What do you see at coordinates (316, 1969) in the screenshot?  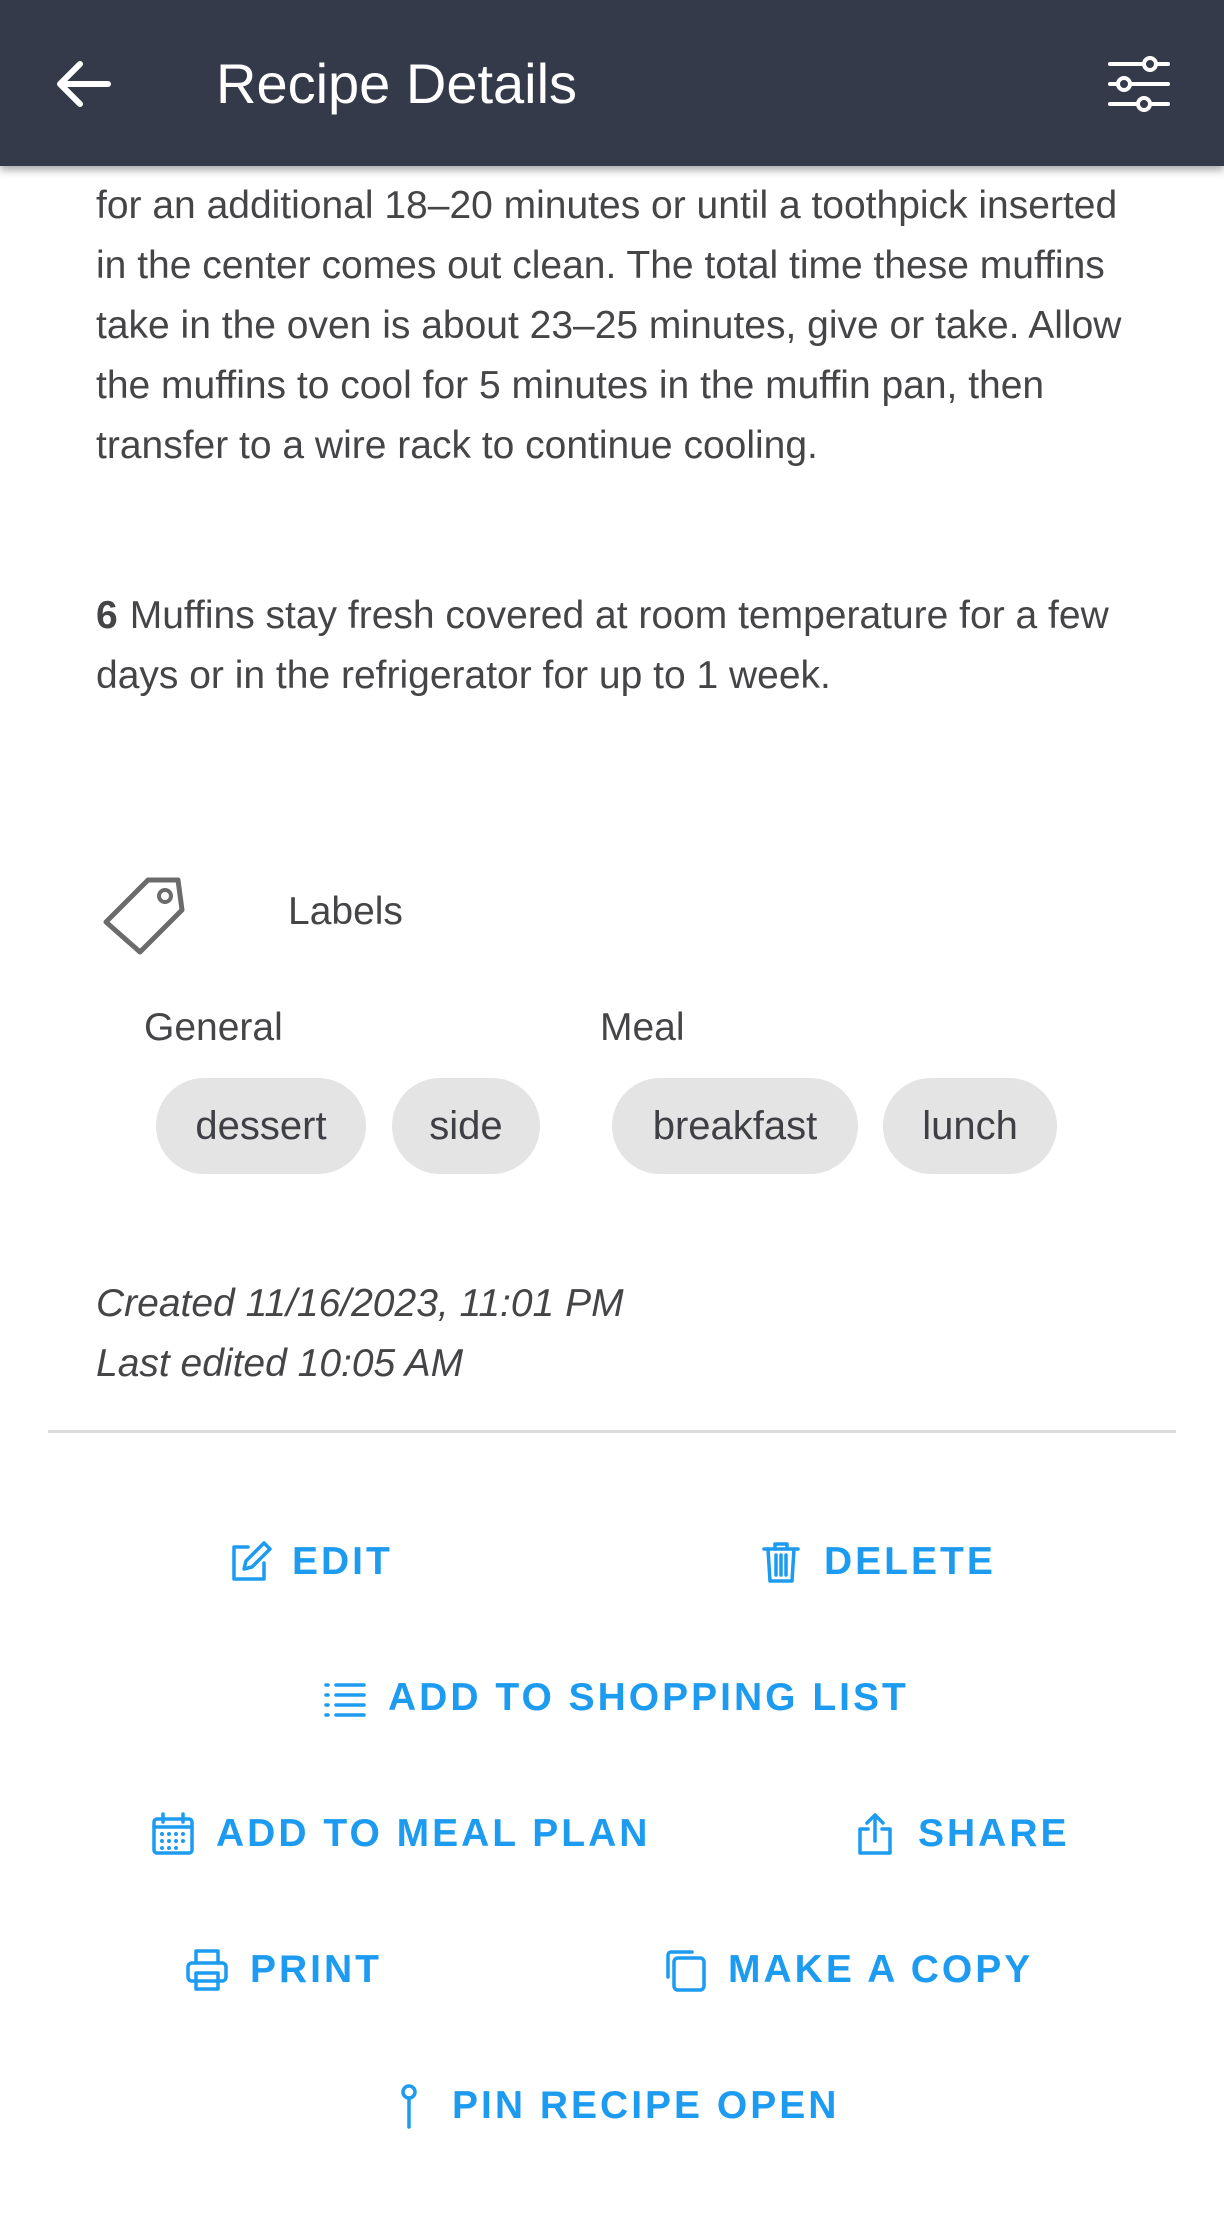 I see `print-label: PRINT` at bounding box center [316, 1969].